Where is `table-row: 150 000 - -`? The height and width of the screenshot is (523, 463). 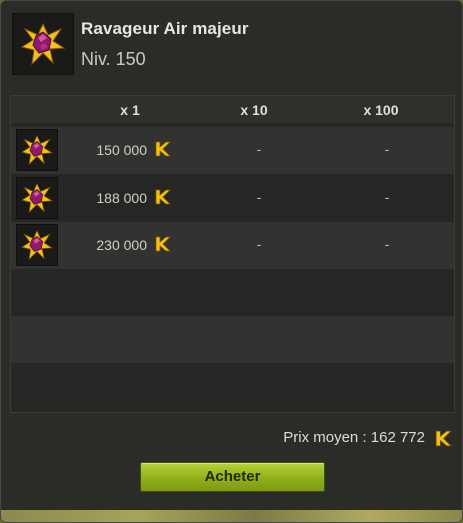
table-row: 150 000 - - is located at coordinates (232, 150).